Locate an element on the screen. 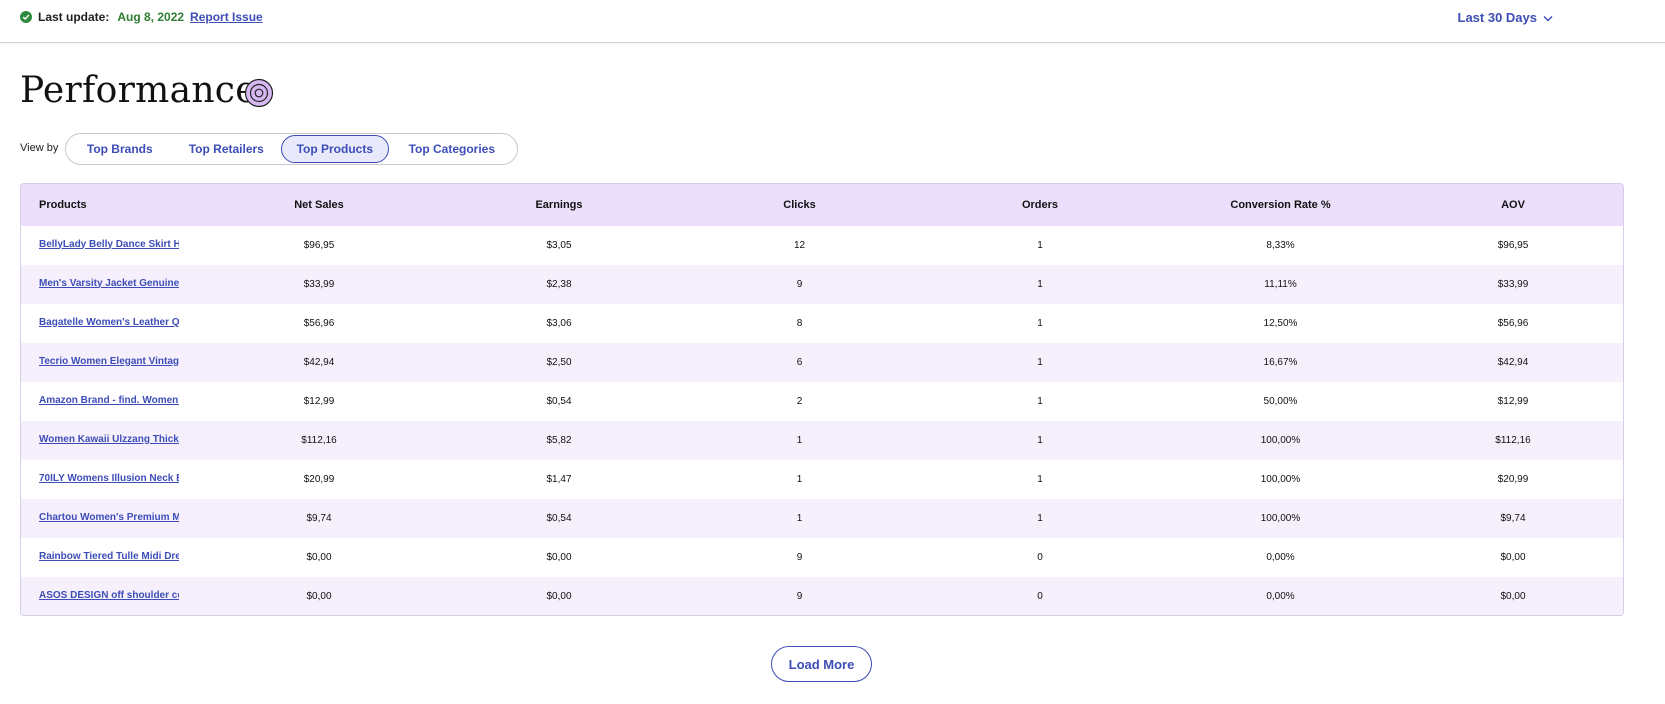 This screenshot has height=704, width=1665. net-sales-cell: $56,96 is located at coordinates (319, 323).